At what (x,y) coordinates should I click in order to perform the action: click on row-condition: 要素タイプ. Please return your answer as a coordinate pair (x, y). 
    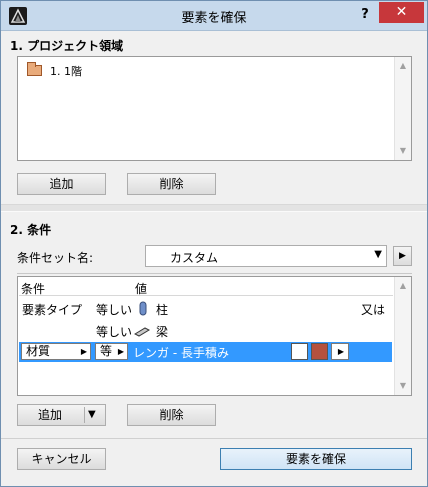
    Looking at the image, I should click on (52, 310).